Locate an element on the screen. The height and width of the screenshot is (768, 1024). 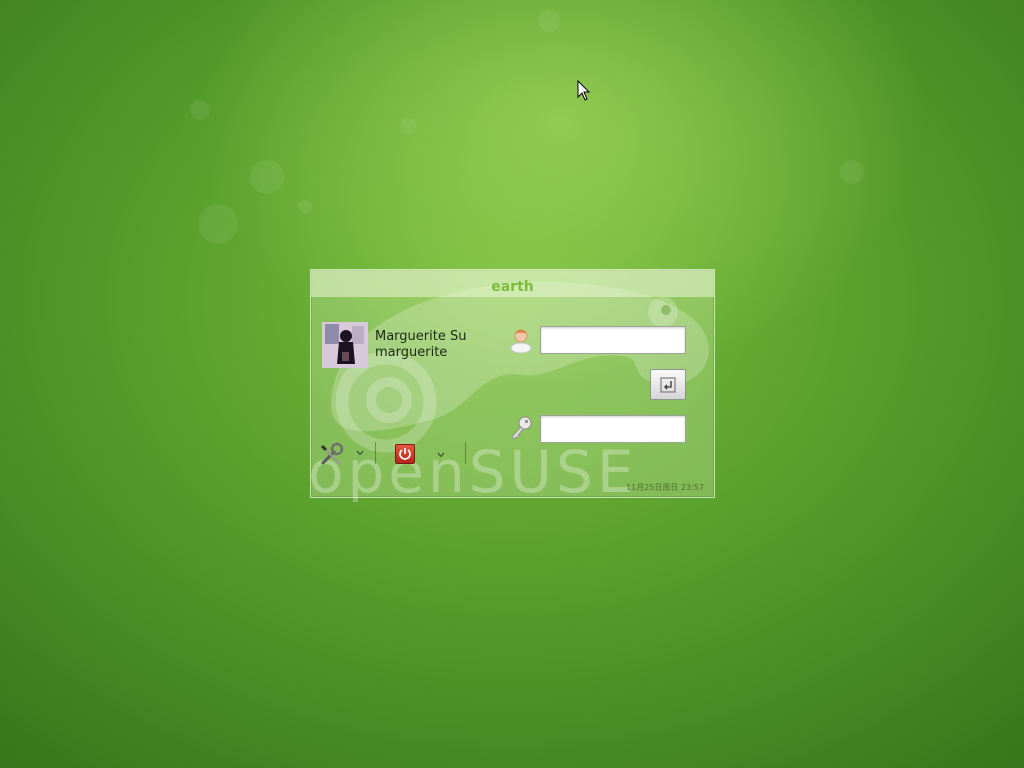
login-dialog: openSUSE earth Marguerite Su marguerite is located at coordinates (512, 385).